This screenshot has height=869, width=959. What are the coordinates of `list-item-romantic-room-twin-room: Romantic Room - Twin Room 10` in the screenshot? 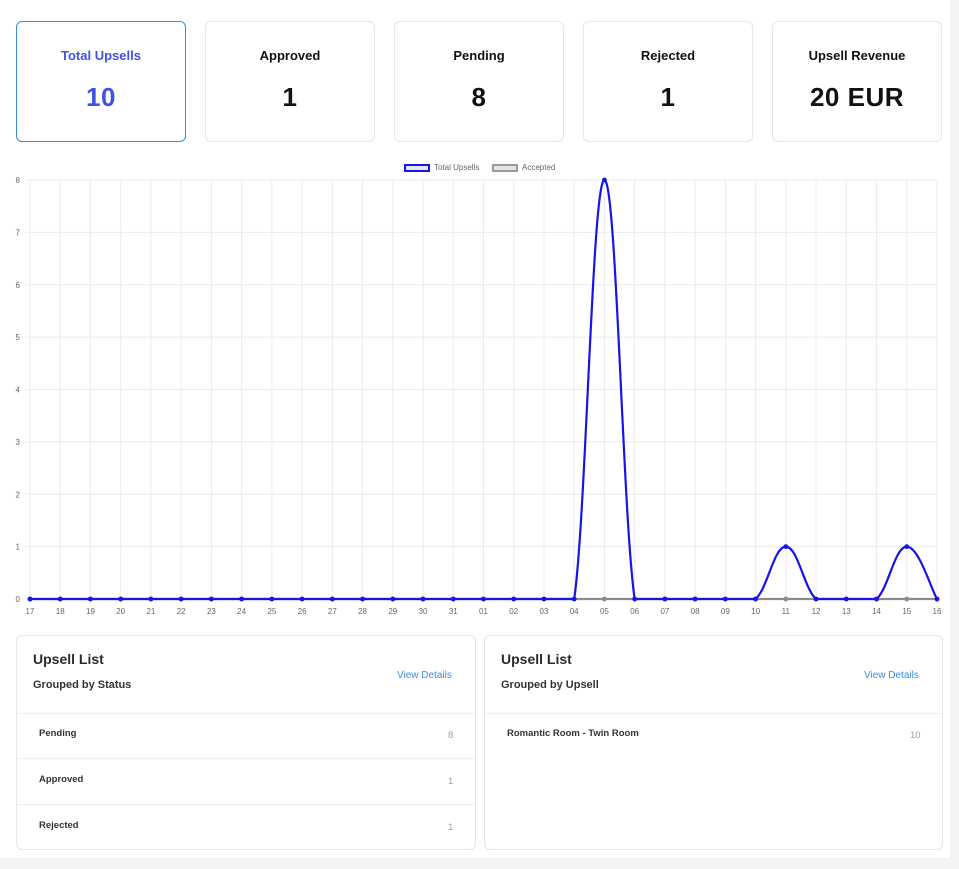 It's located at (713, 736).